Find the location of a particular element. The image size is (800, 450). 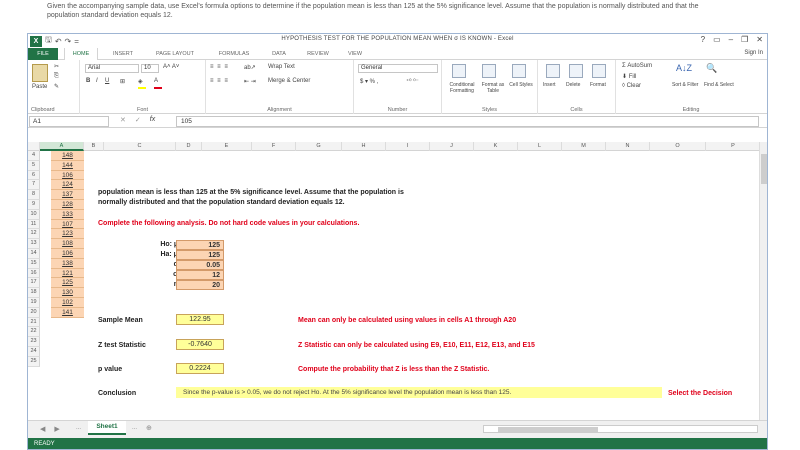

format-as-table-button: Format as Table is located at coordinates (493, 88).